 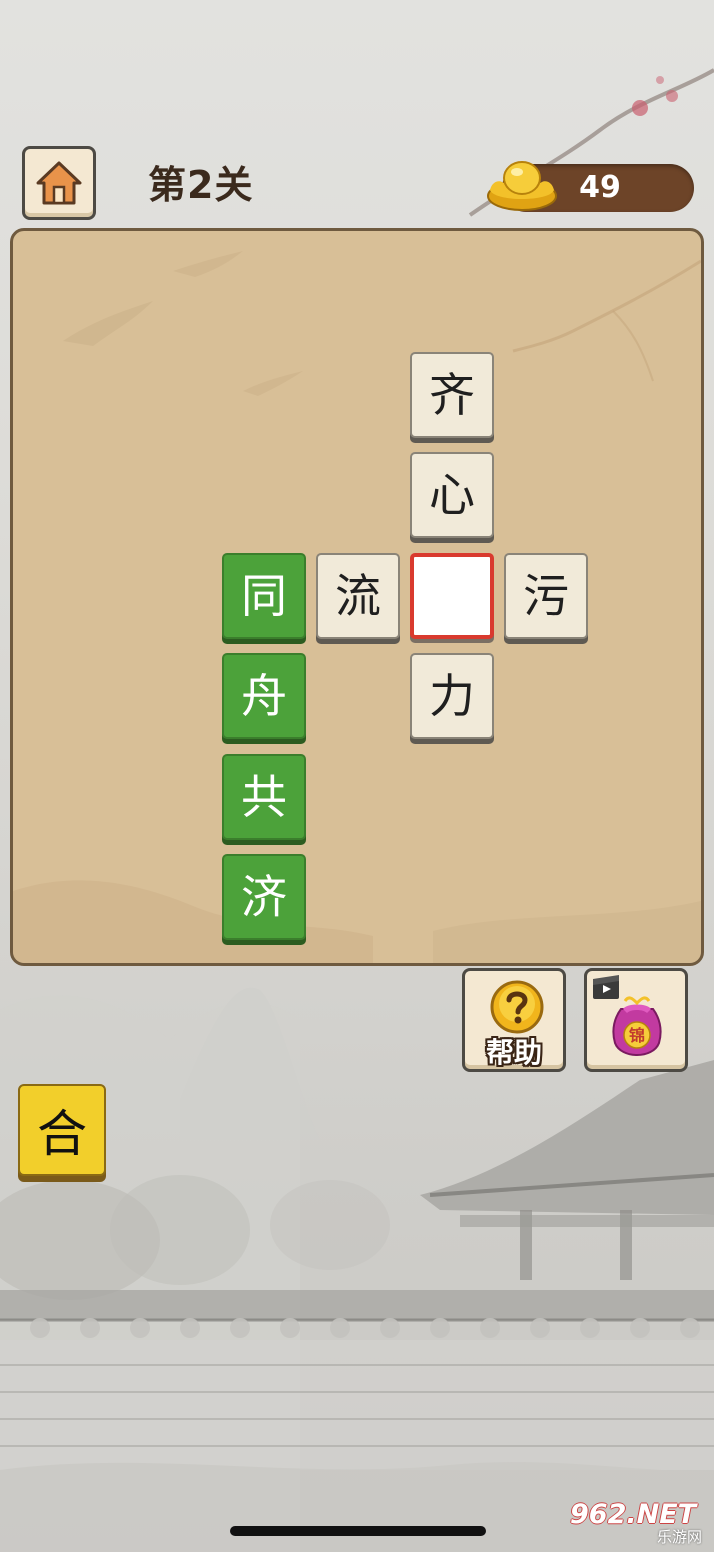 What do you see at coordinates (62, 1130) in the screenshot?
I see `answer-choice-he: 合` at bounding box center [62, 1130].